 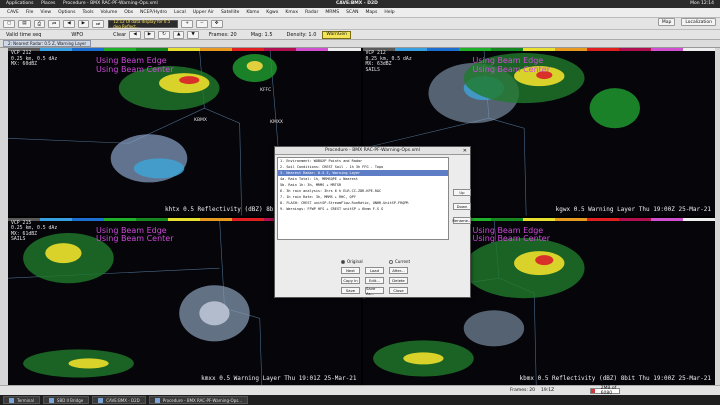 I want to click on print-icon: ⎙, so click(x=39, y=23).